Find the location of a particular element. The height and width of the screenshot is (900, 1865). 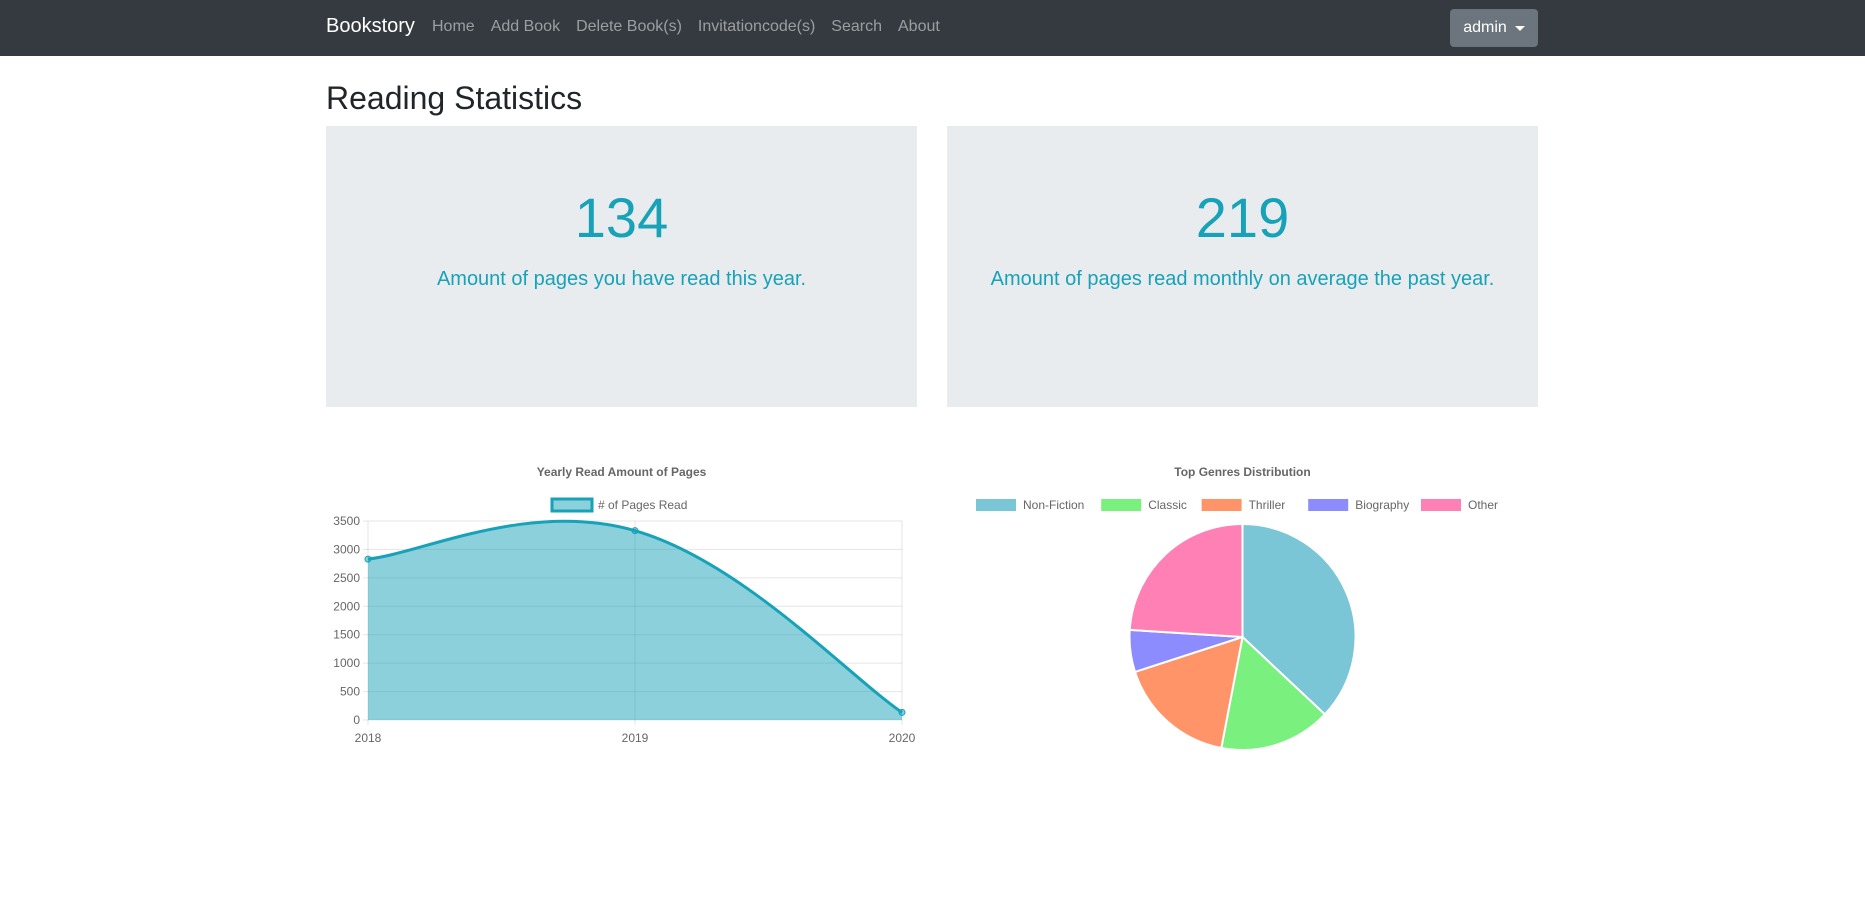

y-tick-label: 3500 is located at coordinates (346, 521).